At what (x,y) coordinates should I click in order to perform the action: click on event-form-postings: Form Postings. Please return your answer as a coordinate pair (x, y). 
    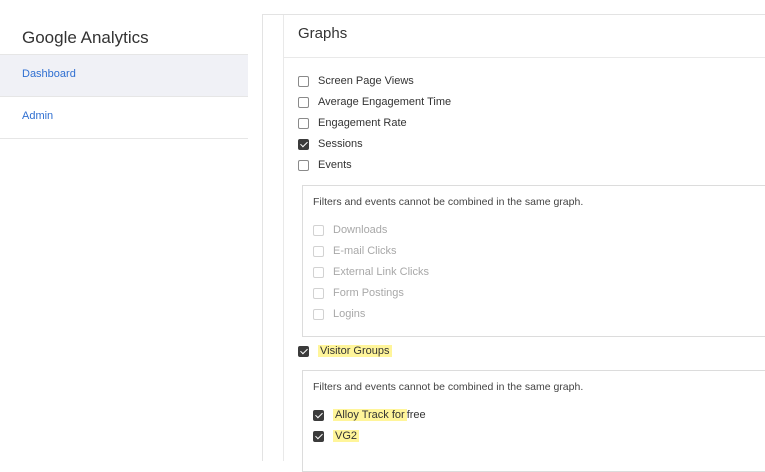
    Looking at the image, I should click on (358, 293).